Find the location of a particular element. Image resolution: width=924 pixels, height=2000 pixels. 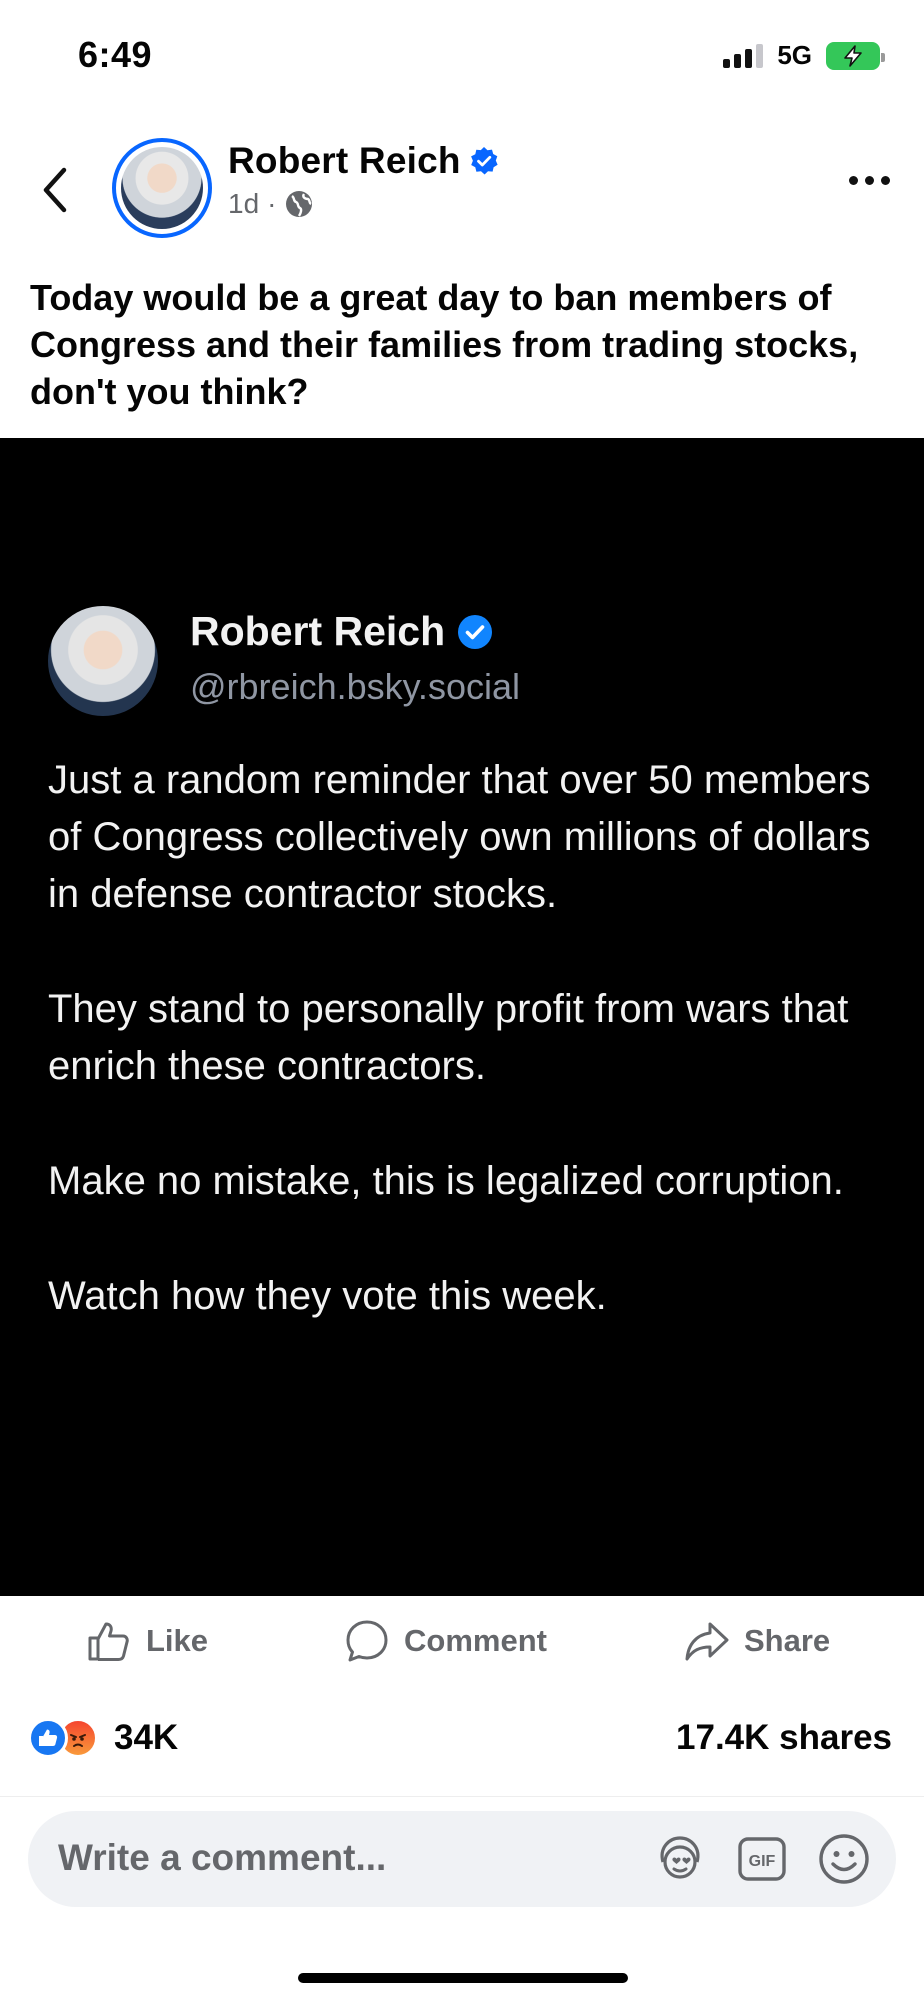

svg-text: GIF is located at coordinates (762, 1861).